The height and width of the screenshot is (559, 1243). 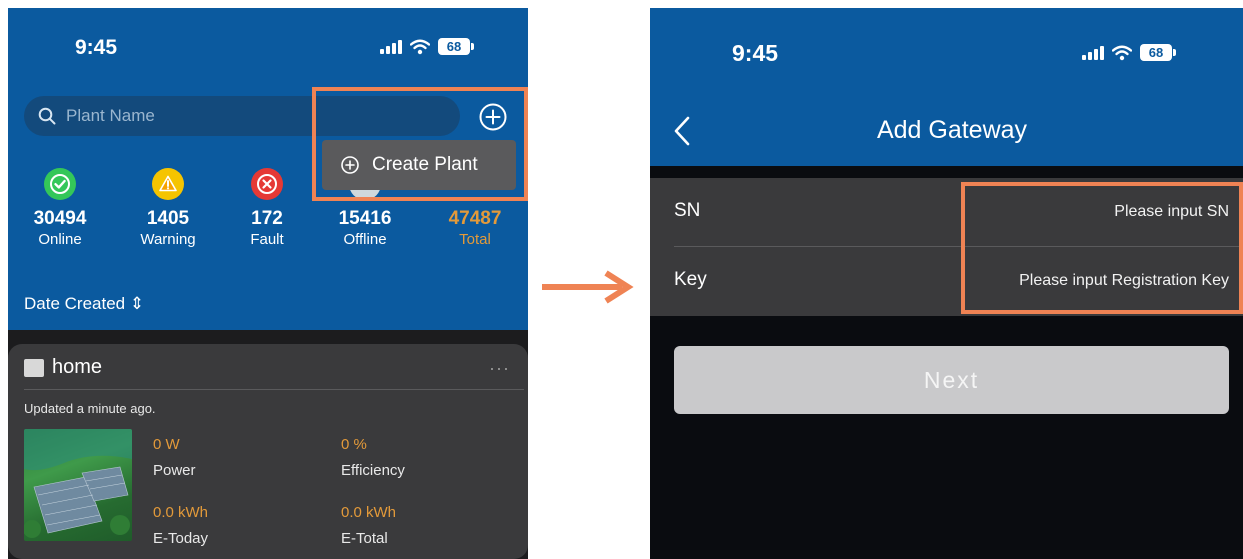 I want to click on metric-efficiency: 0 % Efficiency, so click(x=373, y=459).